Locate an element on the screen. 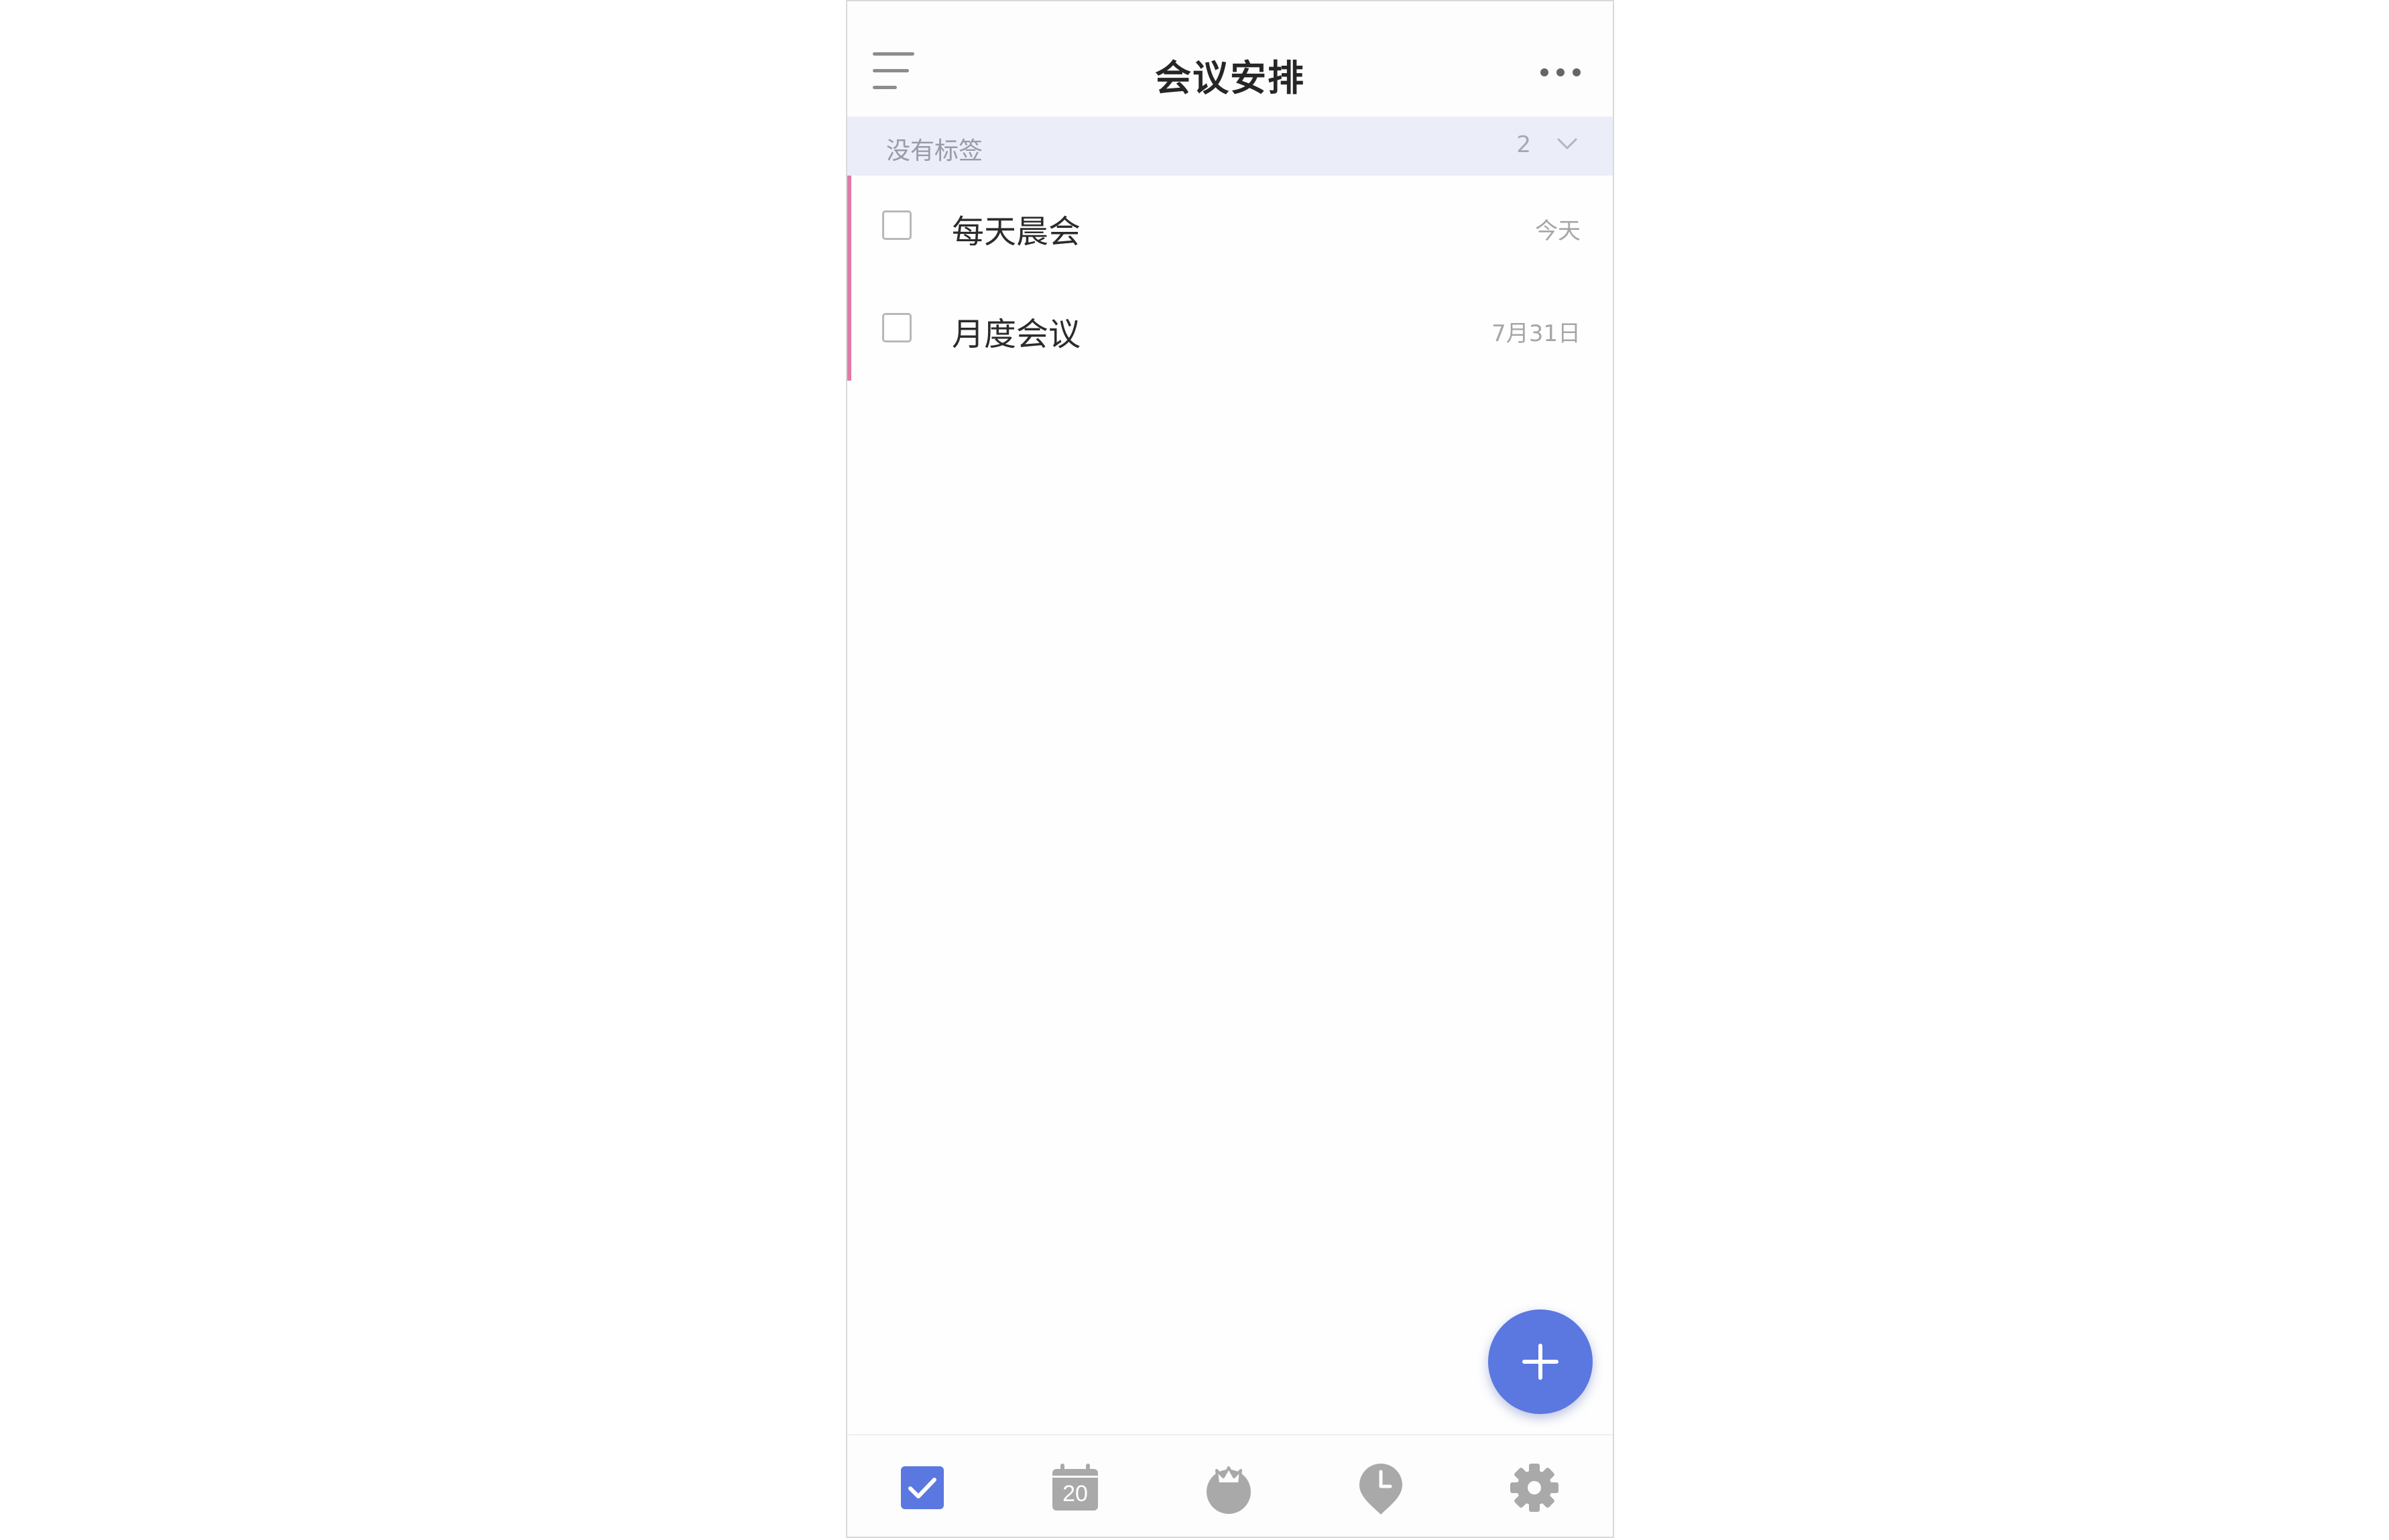 This screenshot has width=2389, height=1540. task-title: 每天晨会 is located at coordinates (1016, 232).